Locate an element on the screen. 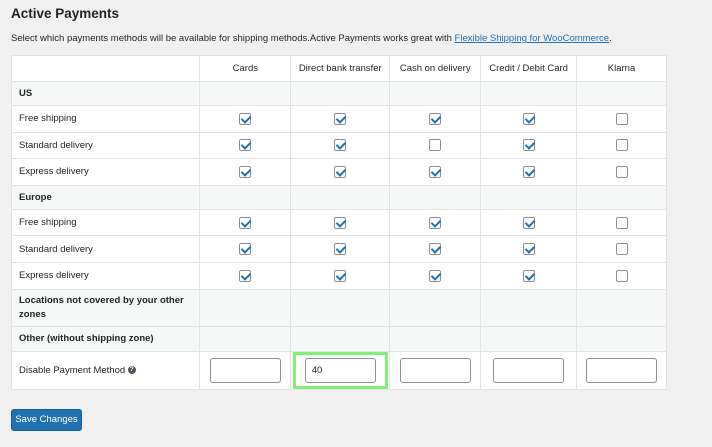 The width and height of the screenshot is (712, 447). save-changes-button: Save Changes is located at coordinates (46, 420).